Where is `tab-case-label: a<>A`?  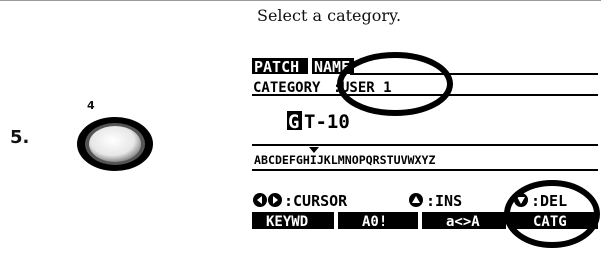
tab-case-label: a<>A is located at coordinates (463, 222).